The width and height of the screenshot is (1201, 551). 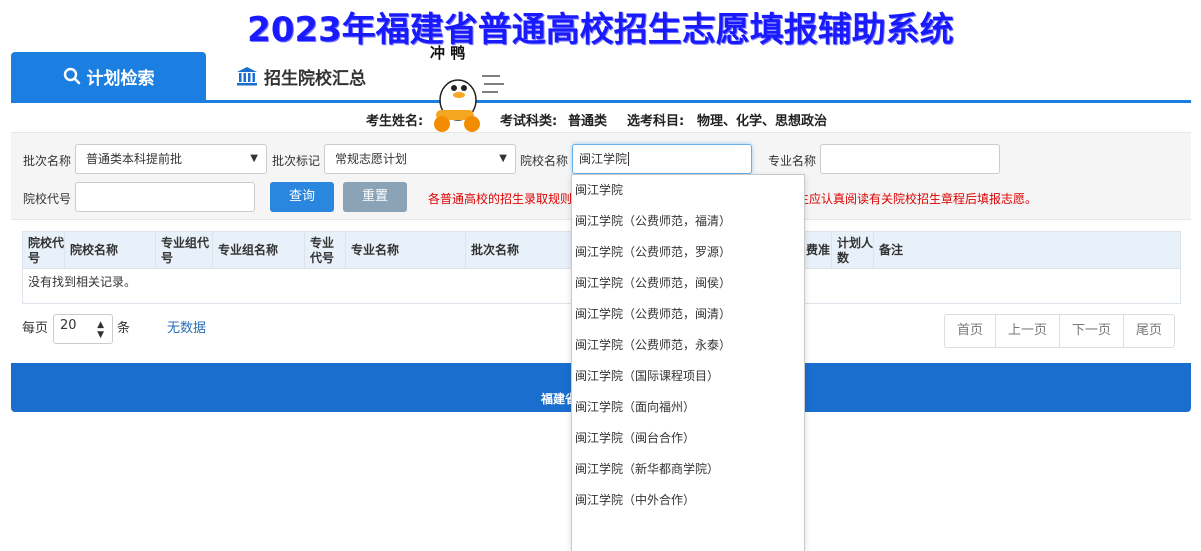 What do you see at coordinates (647, 469) in the screenshot?
I see `autocomplete-option: 闽江学院（新华都商学院）` at bounding box center [647, 469].